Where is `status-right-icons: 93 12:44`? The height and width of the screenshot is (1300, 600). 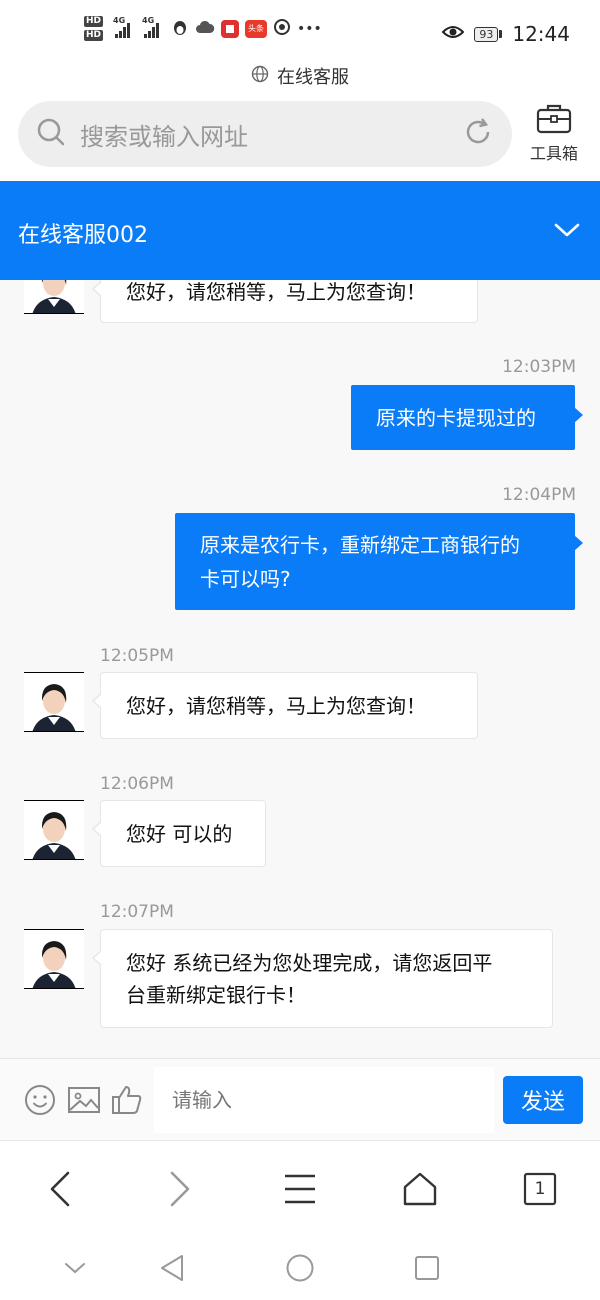
status-right-icons: 93 12:44 is located at coordinates (505, 34).